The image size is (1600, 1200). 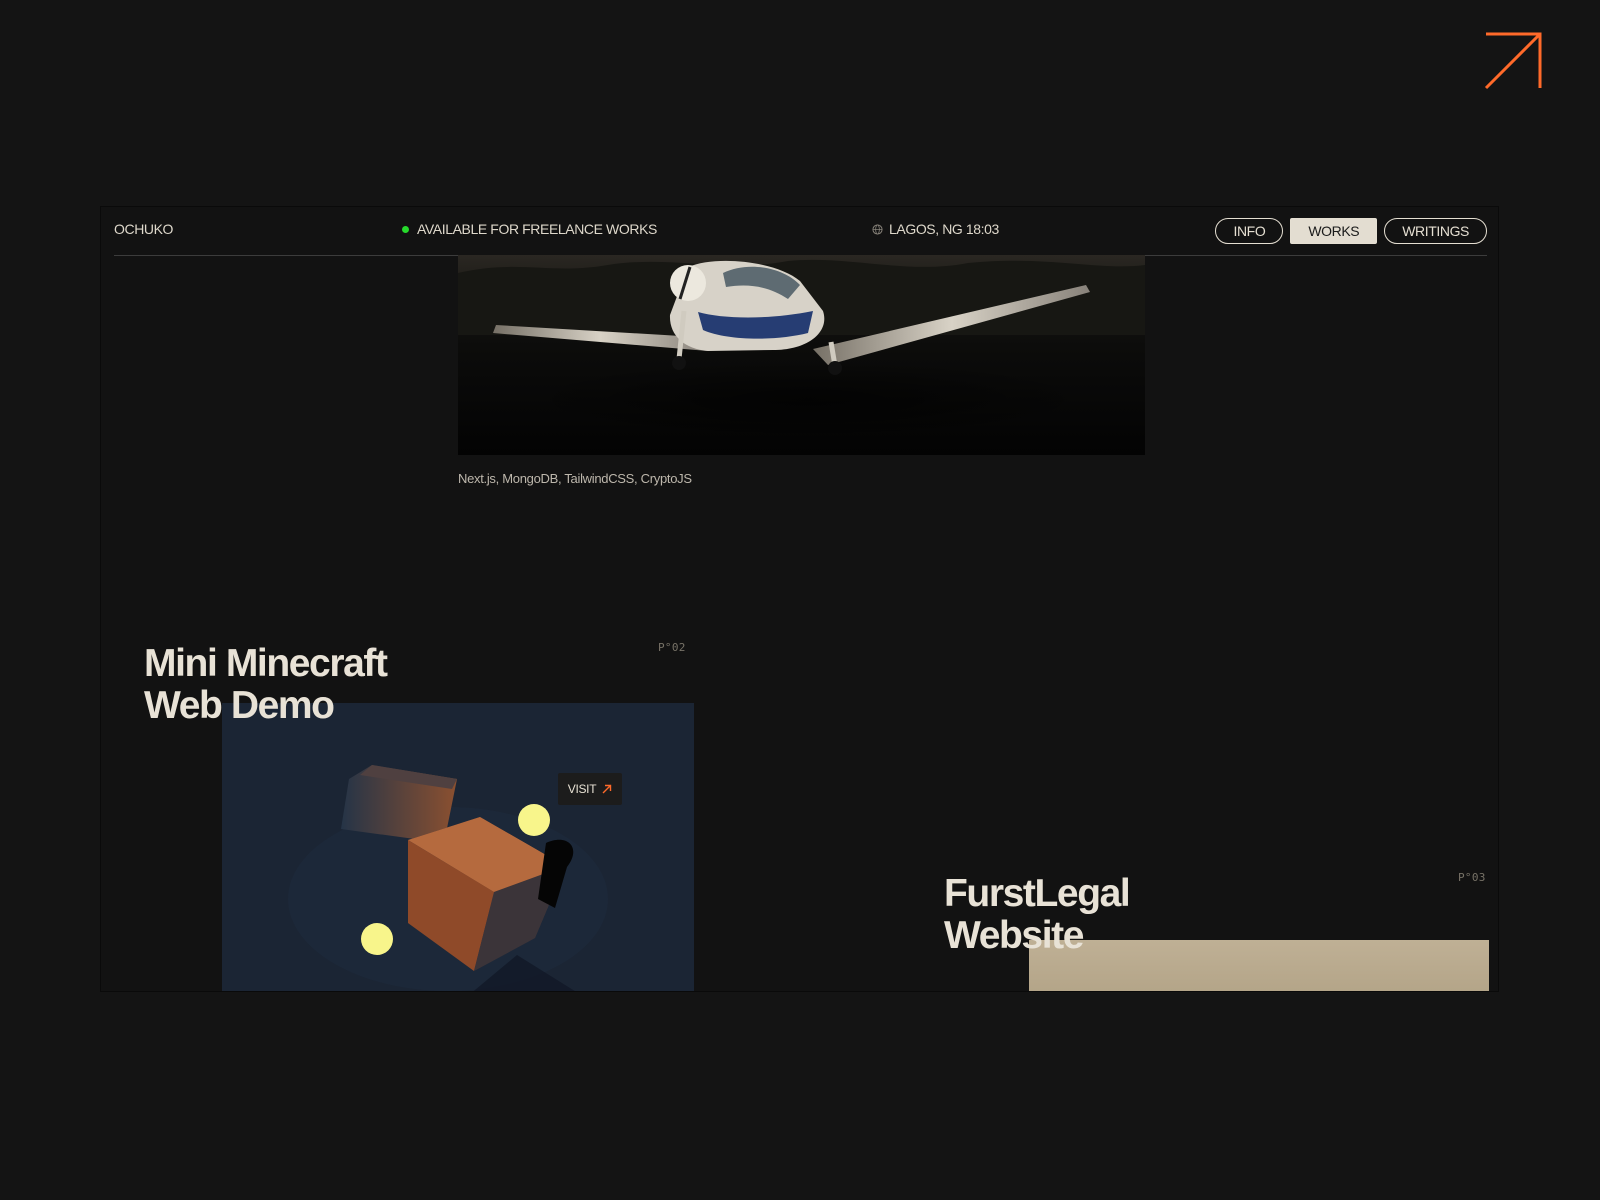 I want to click on location-time: LAGOS, NG 18:03, so click(x=935, y=229).